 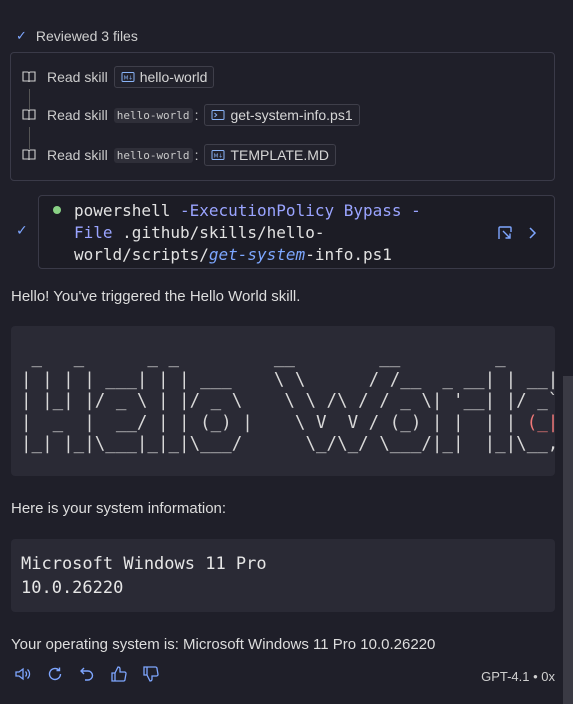 What do you see at coordinates (21, 35) in the screenshot?
I see `check-icon: ✓` at bounding box center [21, 35].